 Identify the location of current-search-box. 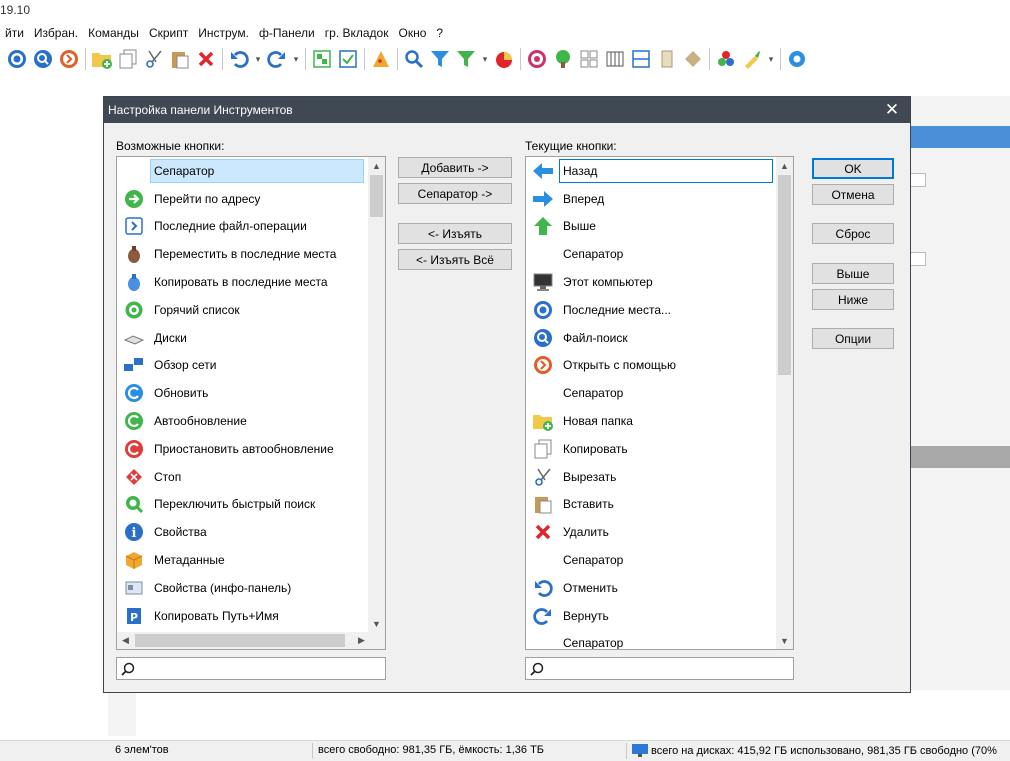
(659, 668).